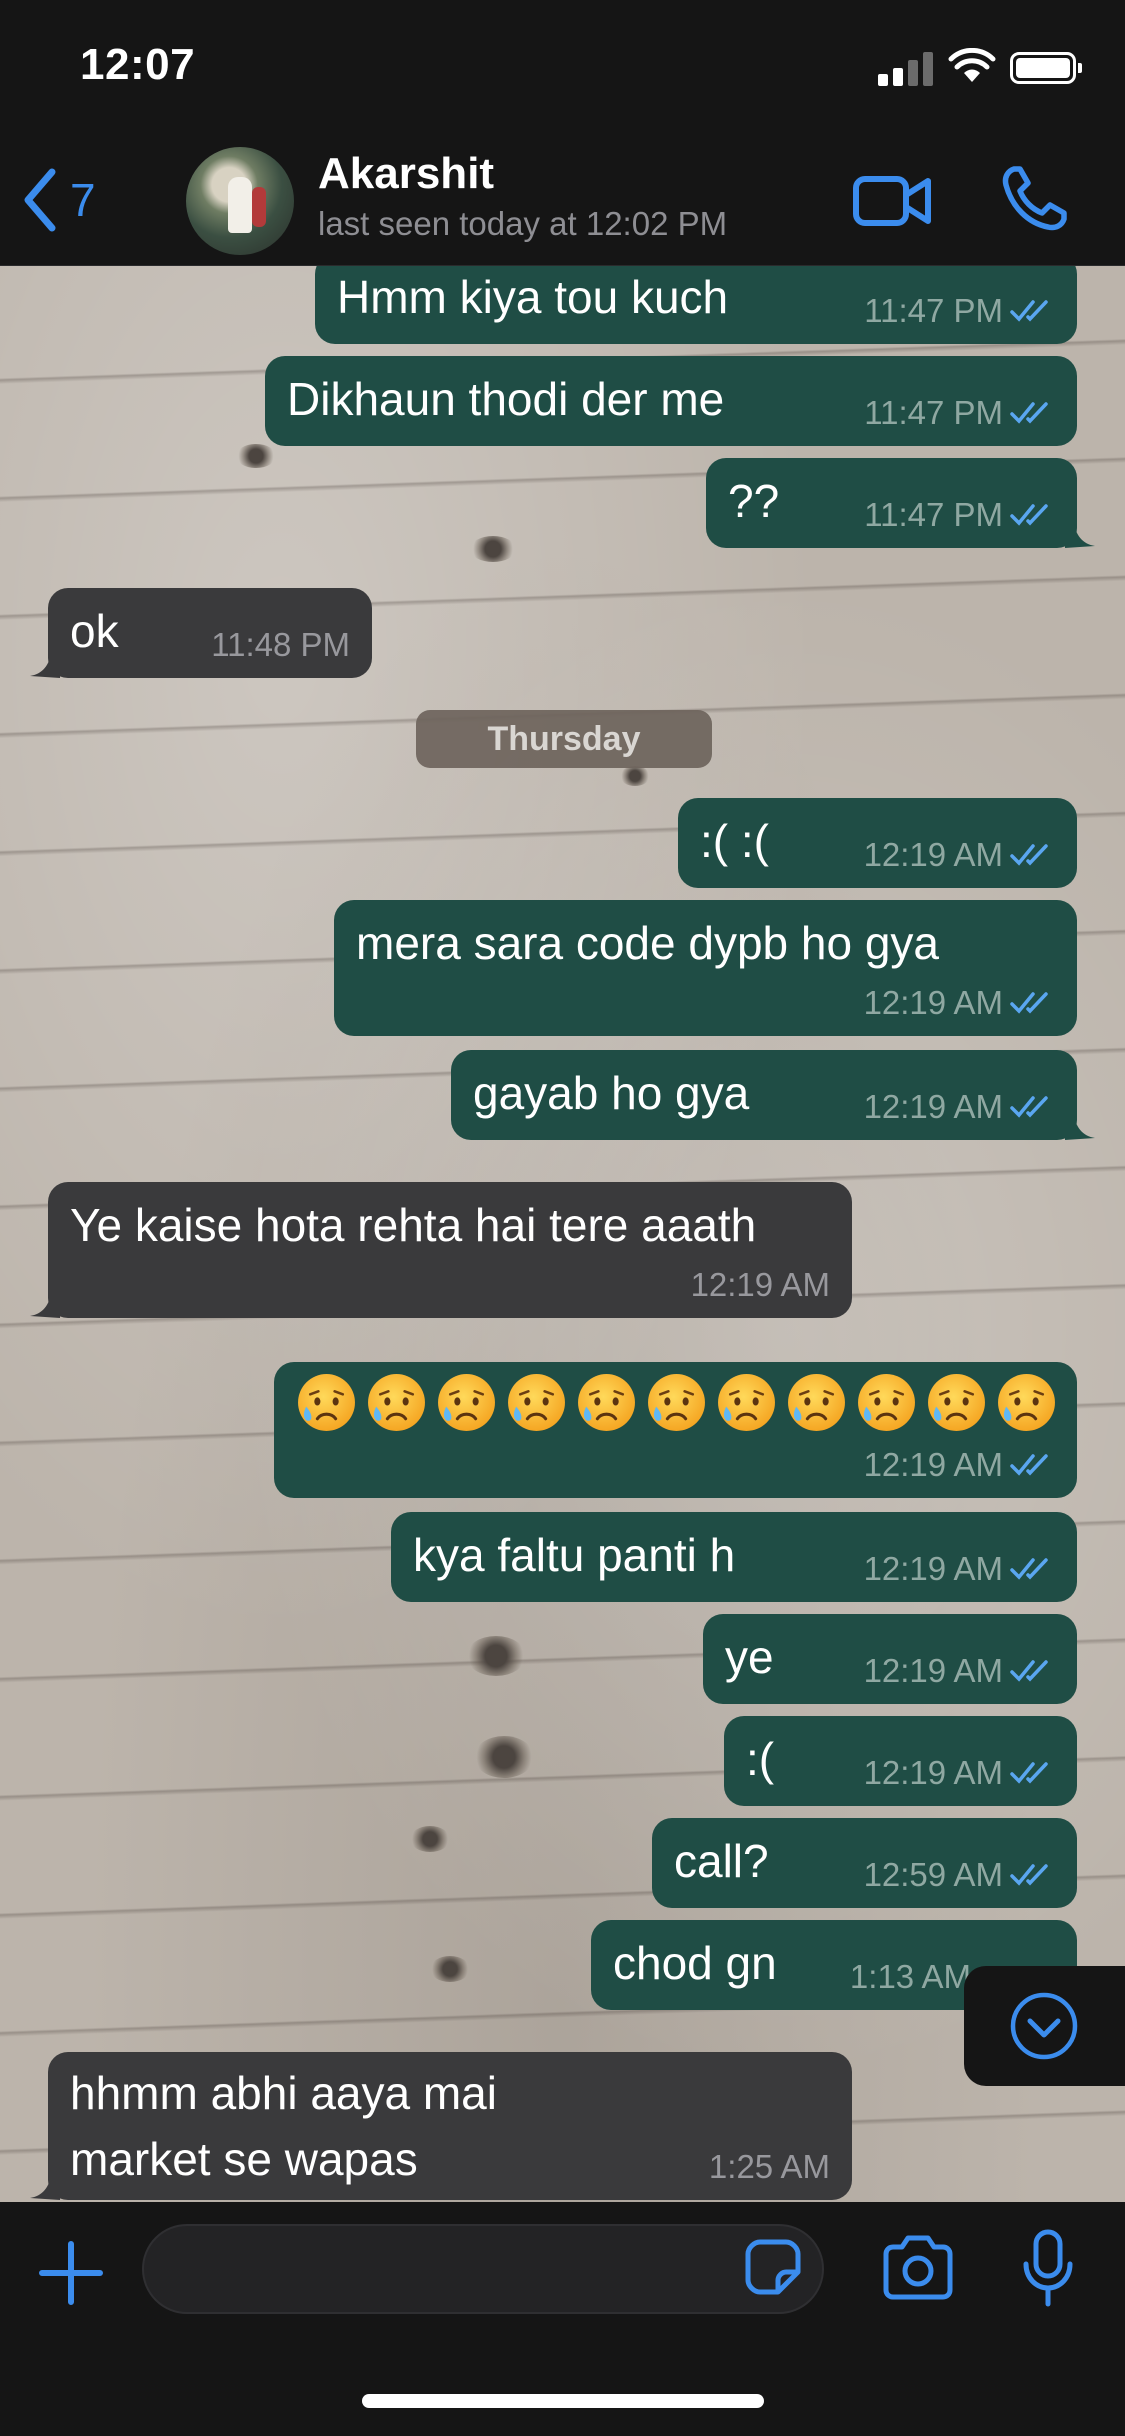 The image size is (1125, 2436). Describe the element at coordinates (892, 201) in the screenshot. I see `video-call-icon` at that location.